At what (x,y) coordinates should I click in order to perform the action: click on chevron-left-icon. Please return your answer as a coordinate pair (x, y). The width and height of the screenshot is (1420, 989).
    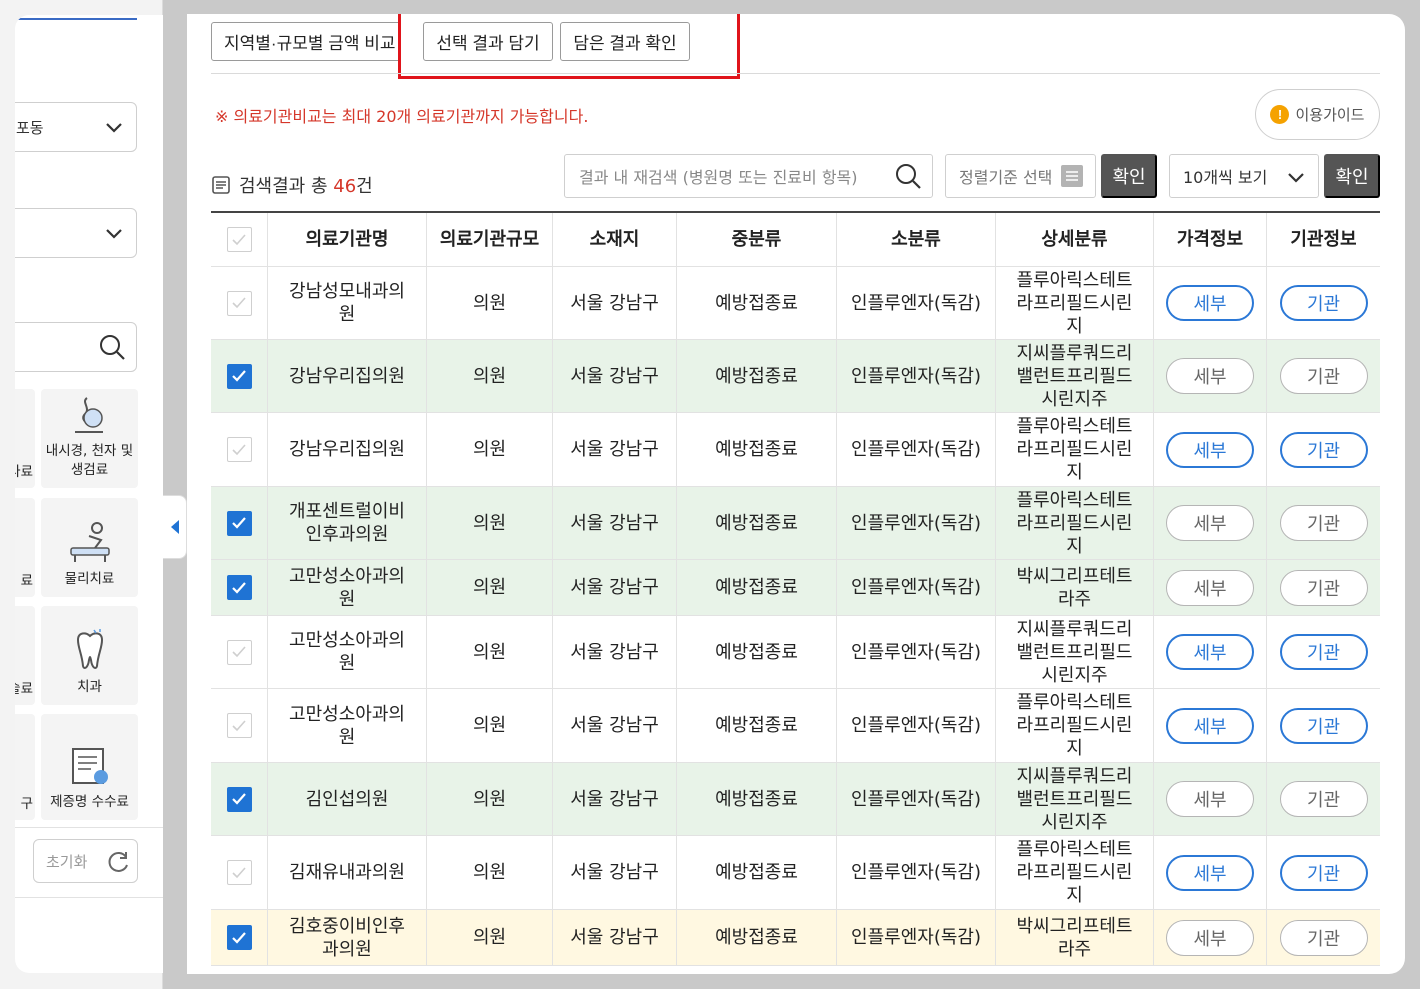
    Looking at the image, I should click on (174, 527).